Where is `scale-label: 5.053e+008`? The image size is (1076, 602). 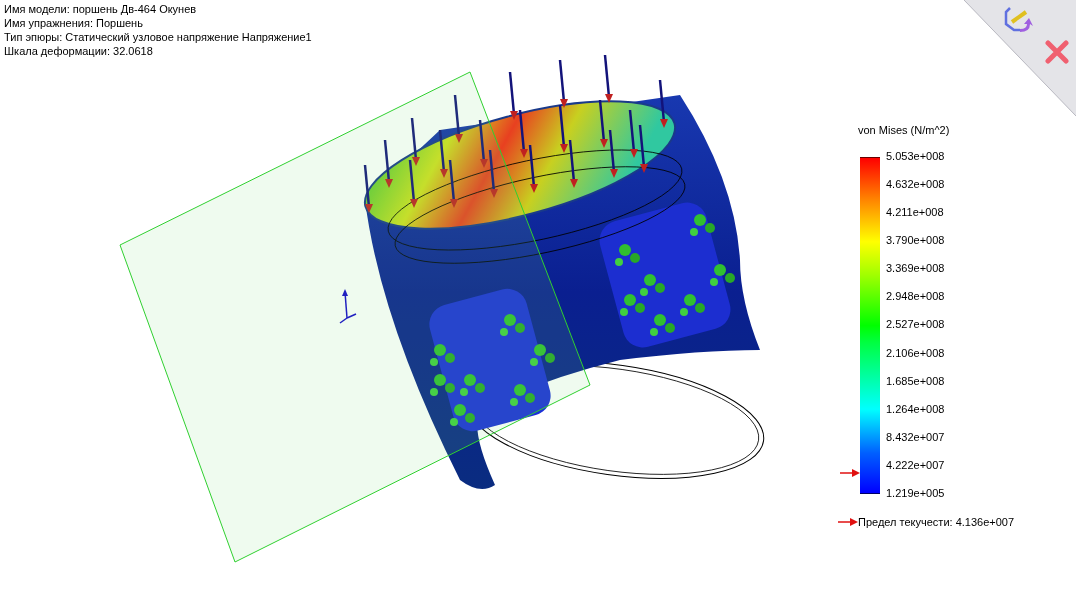
scale-label: 5.053e+008 is located at coordinates (915, 156).